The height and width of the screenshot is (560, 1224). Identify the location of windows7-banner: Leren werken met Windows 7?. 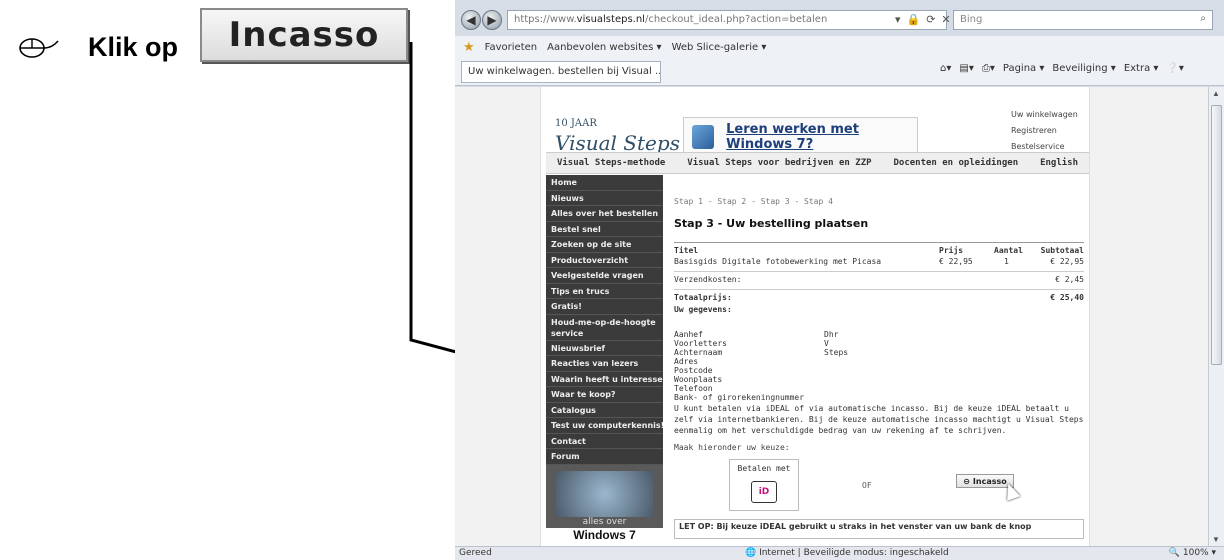
(800, 137).